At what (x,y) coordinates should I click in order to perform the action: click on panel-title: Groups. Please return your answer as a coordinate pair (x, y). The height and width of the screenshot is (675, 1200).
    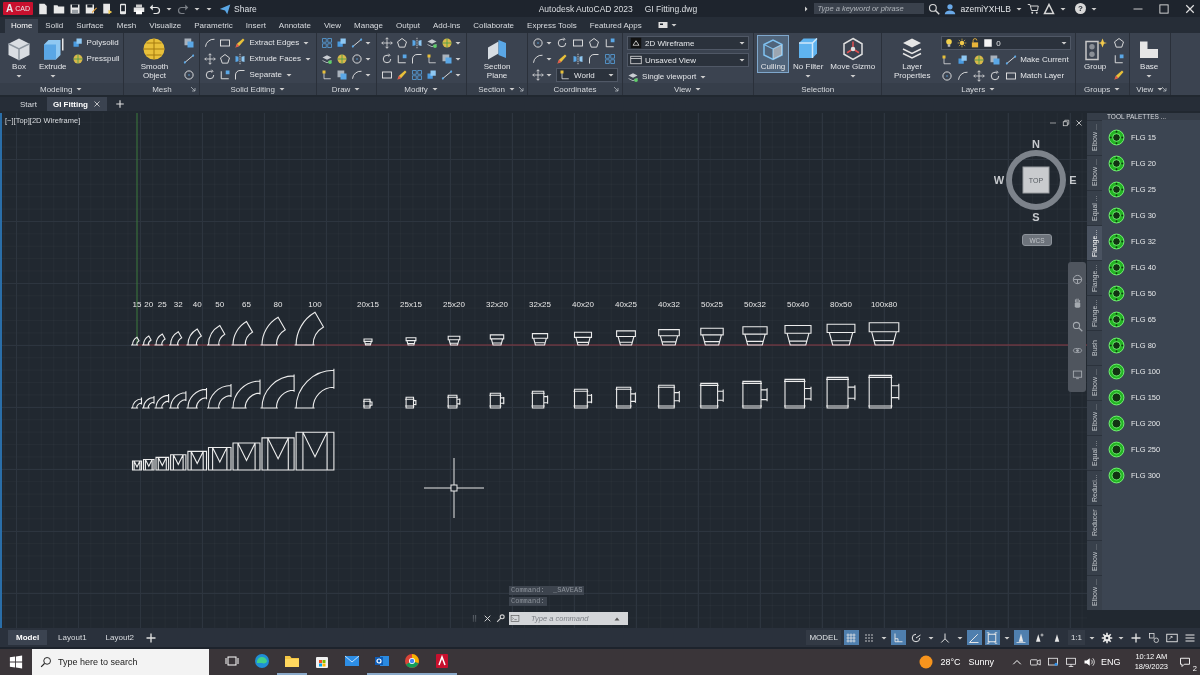
    Looking at the image, I should click on (1097, 89).